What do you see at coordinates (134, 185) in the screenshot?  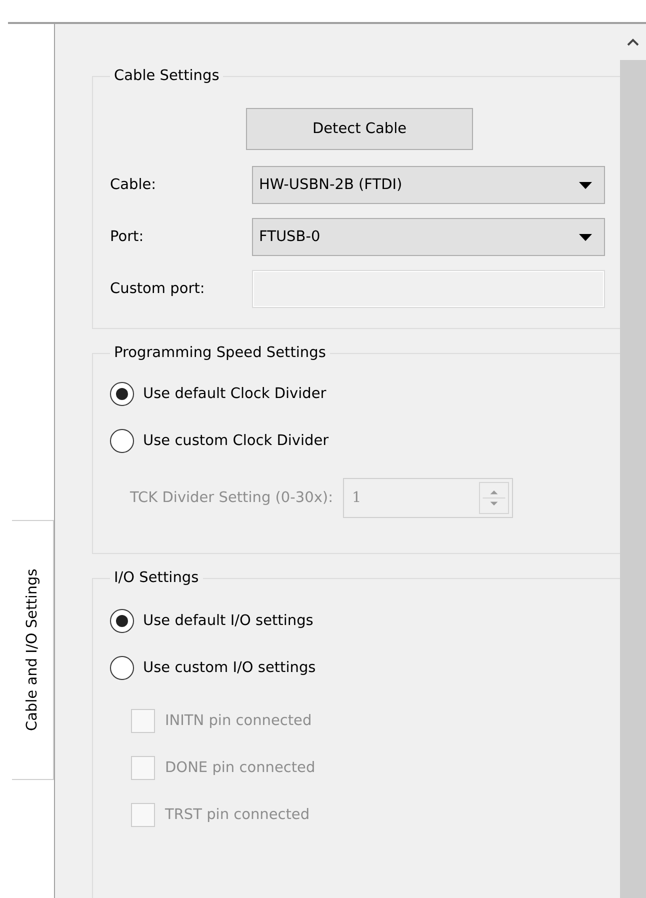 I see `field-label: Cable:` at bounding box center [134, 185].